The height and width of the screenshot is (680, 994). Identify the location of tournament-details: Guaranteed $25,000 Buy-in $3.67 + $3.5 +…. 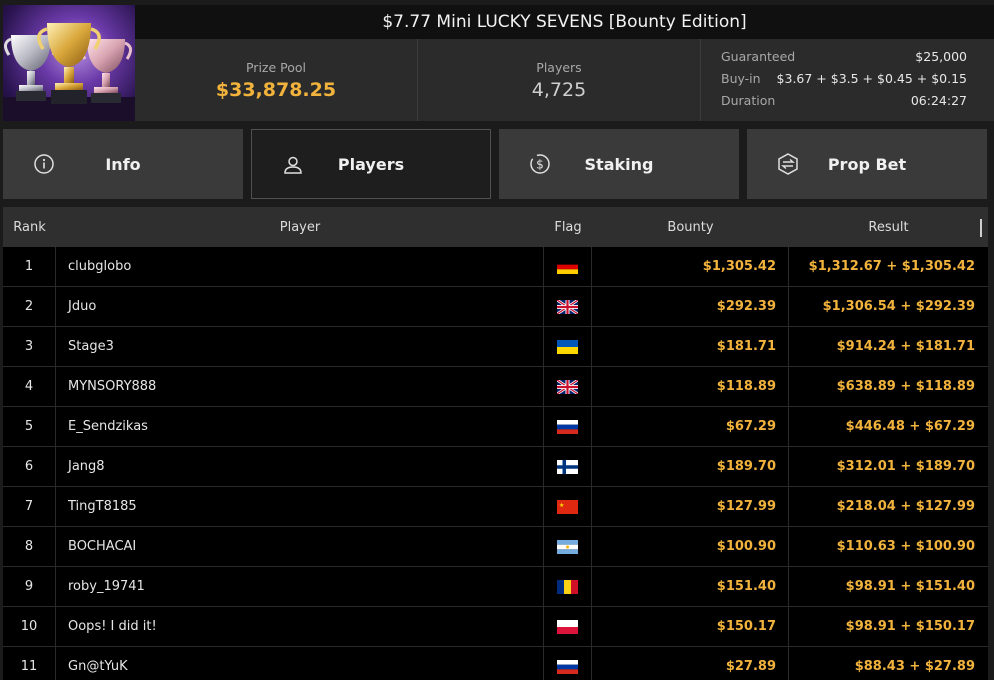
(847, 80).